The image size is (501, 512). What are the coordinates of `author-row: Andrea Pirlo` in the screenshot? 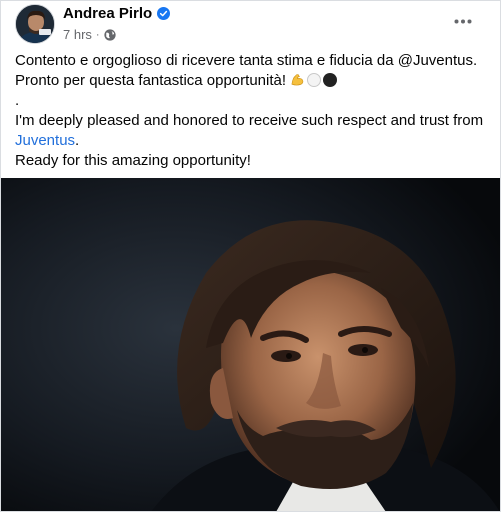 It's located at (117, 13).